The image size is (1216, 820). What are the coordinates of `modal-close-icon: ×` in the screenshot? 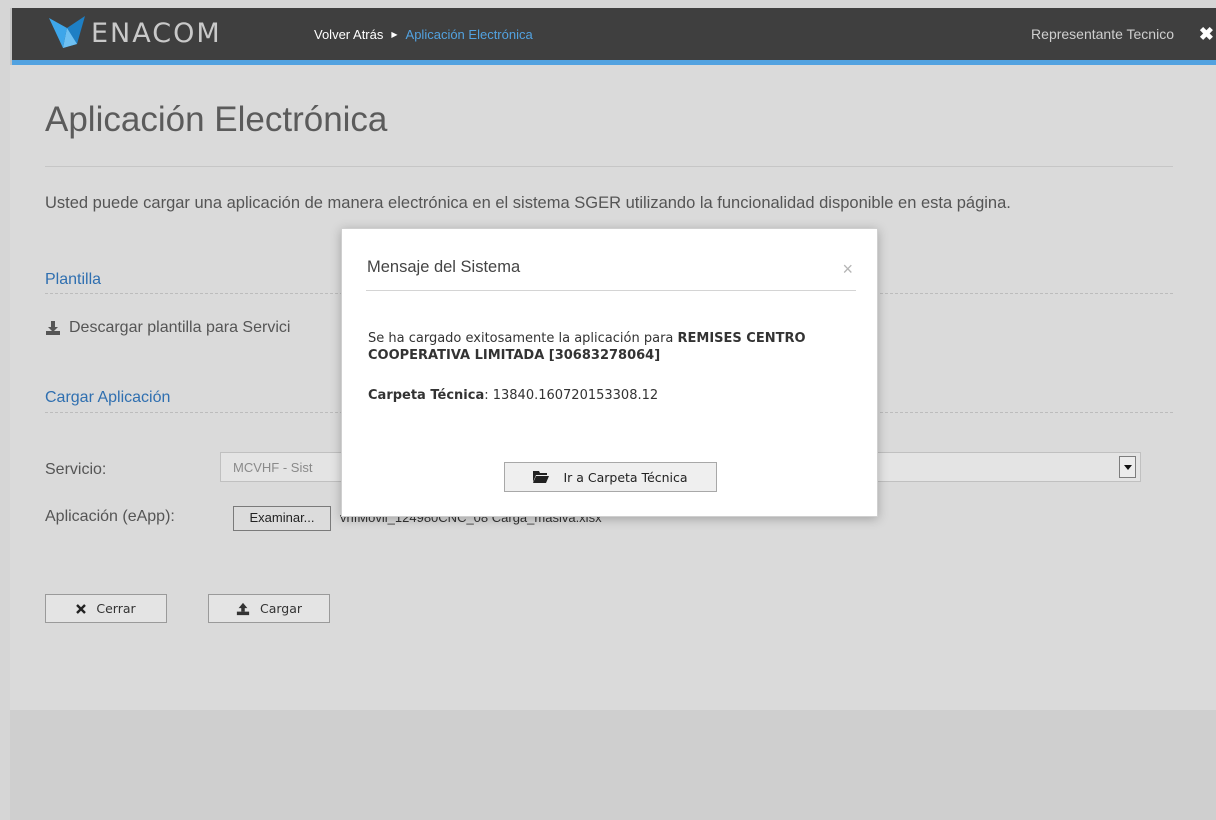 It's located at (847, 269).